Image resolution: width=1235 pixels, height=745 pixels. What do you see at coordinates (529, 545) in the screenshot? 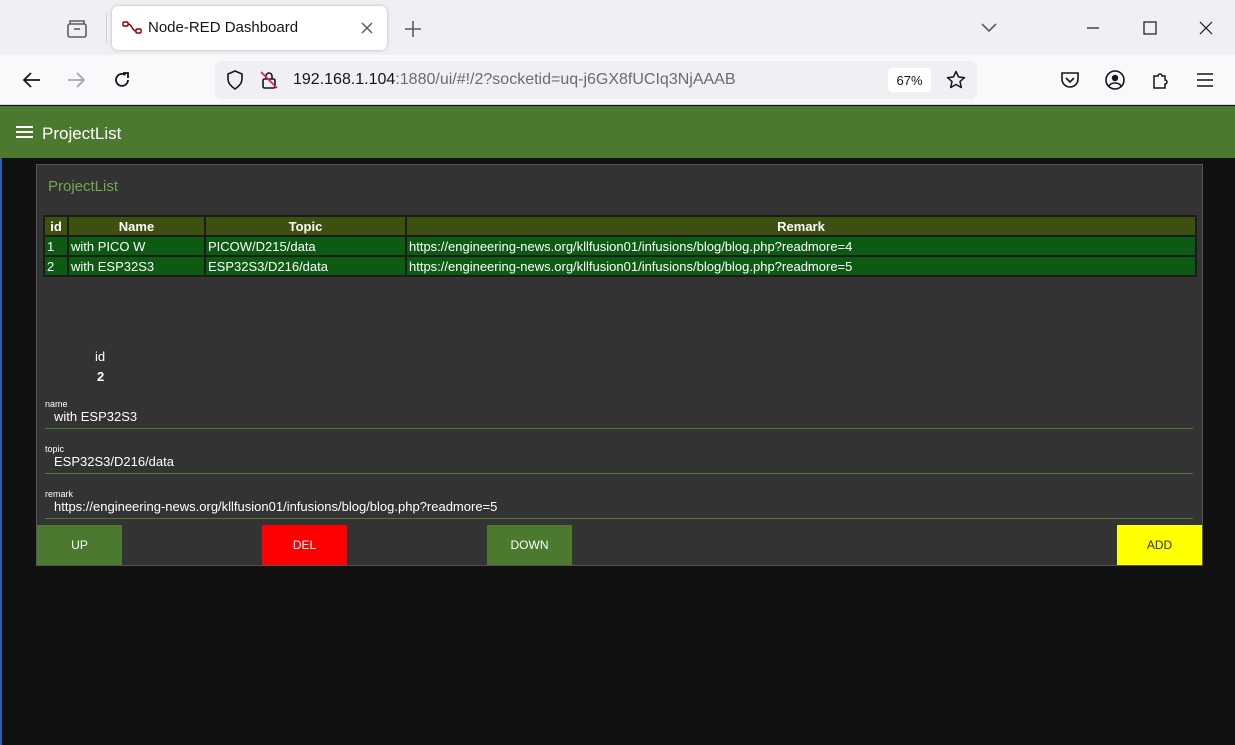
I see `down-button: DOWN` at bounding box center [529, 545].